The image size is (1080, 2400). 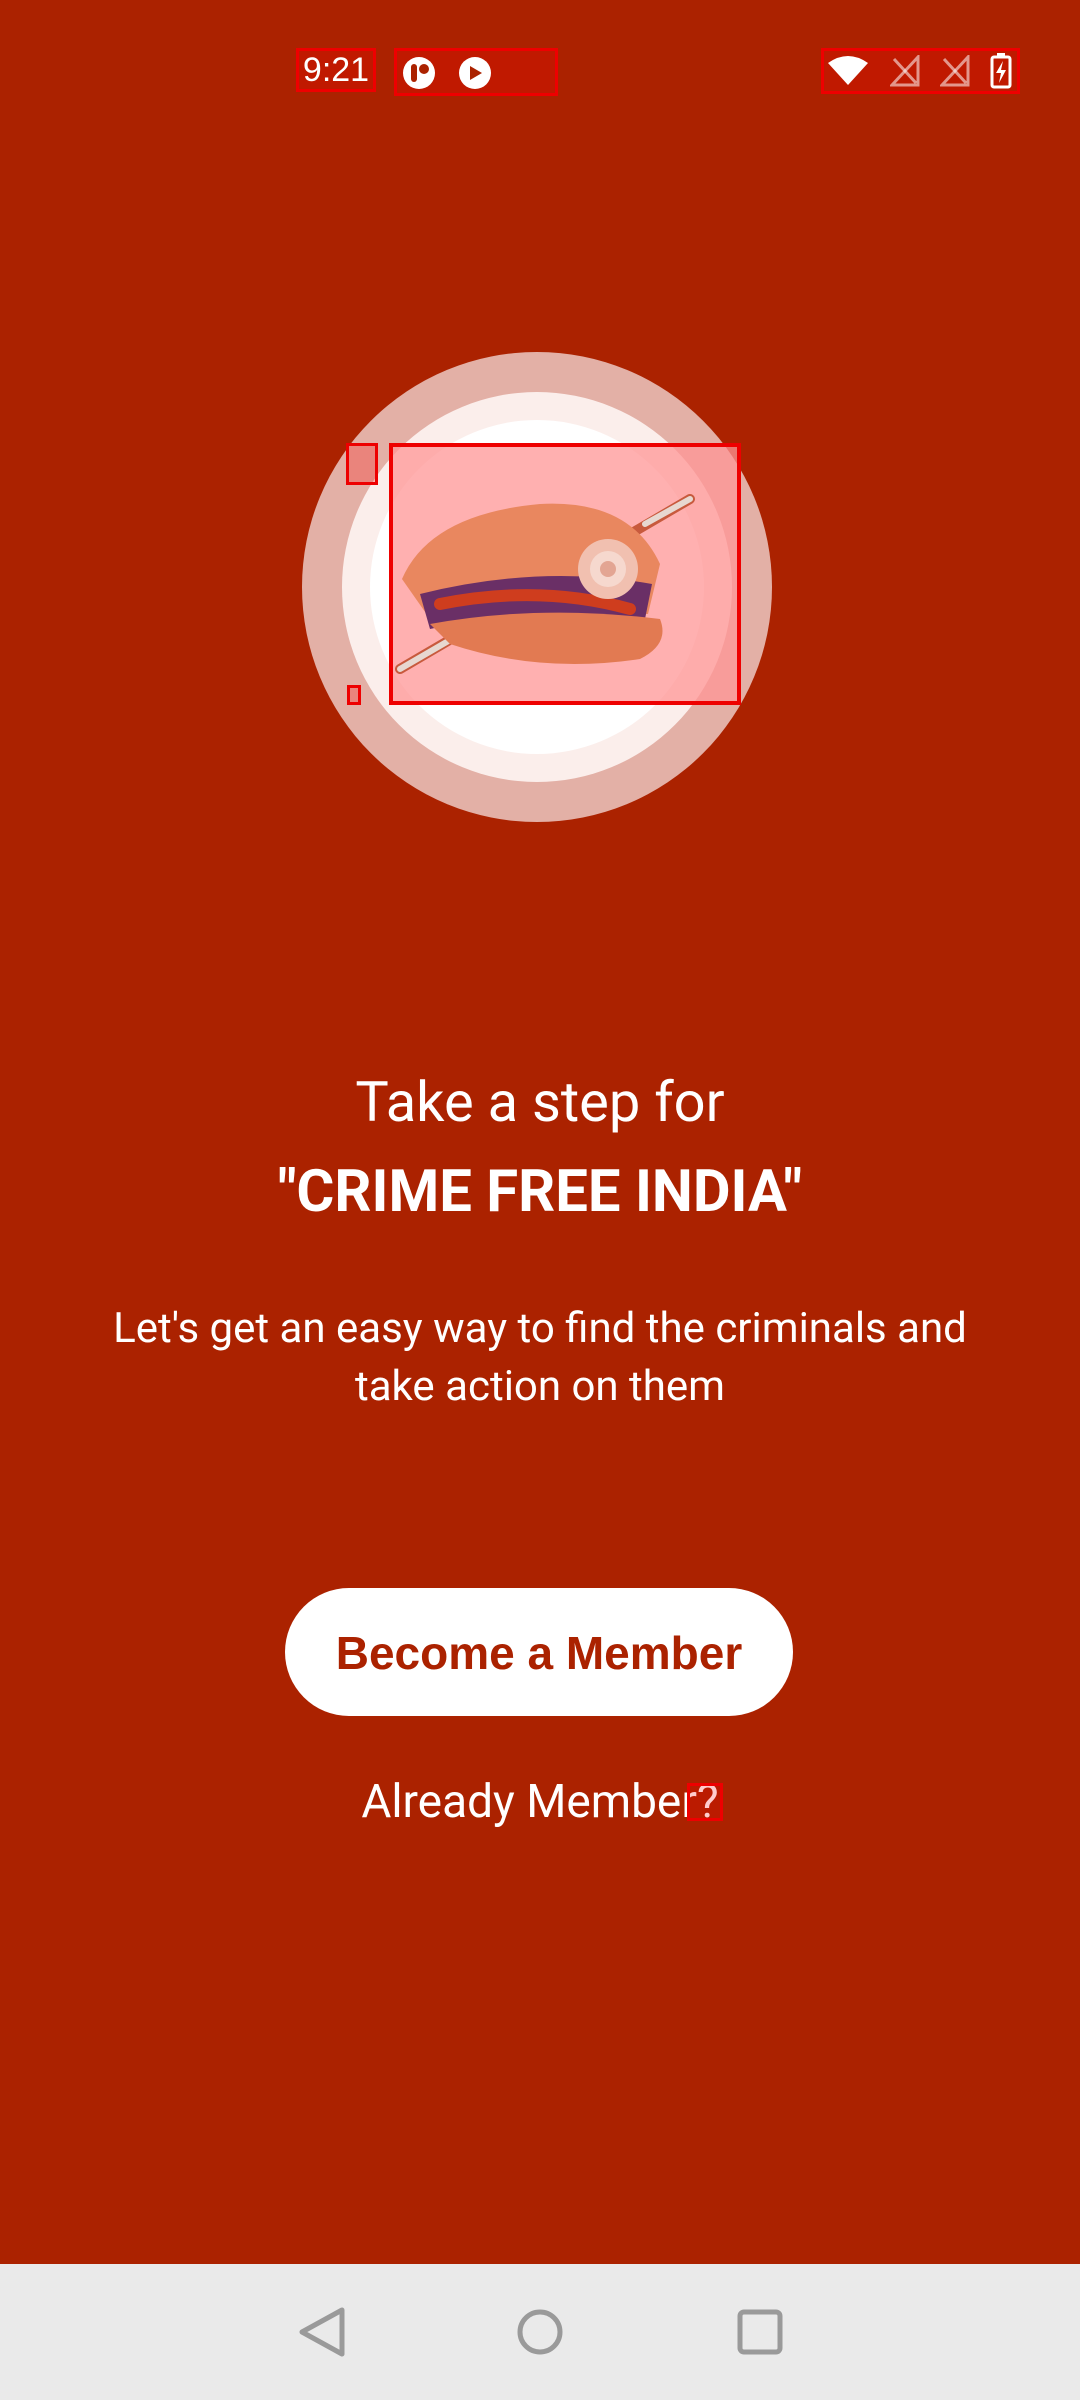 I want to click on battery-charging-icon, so click(x=1001, y=71).